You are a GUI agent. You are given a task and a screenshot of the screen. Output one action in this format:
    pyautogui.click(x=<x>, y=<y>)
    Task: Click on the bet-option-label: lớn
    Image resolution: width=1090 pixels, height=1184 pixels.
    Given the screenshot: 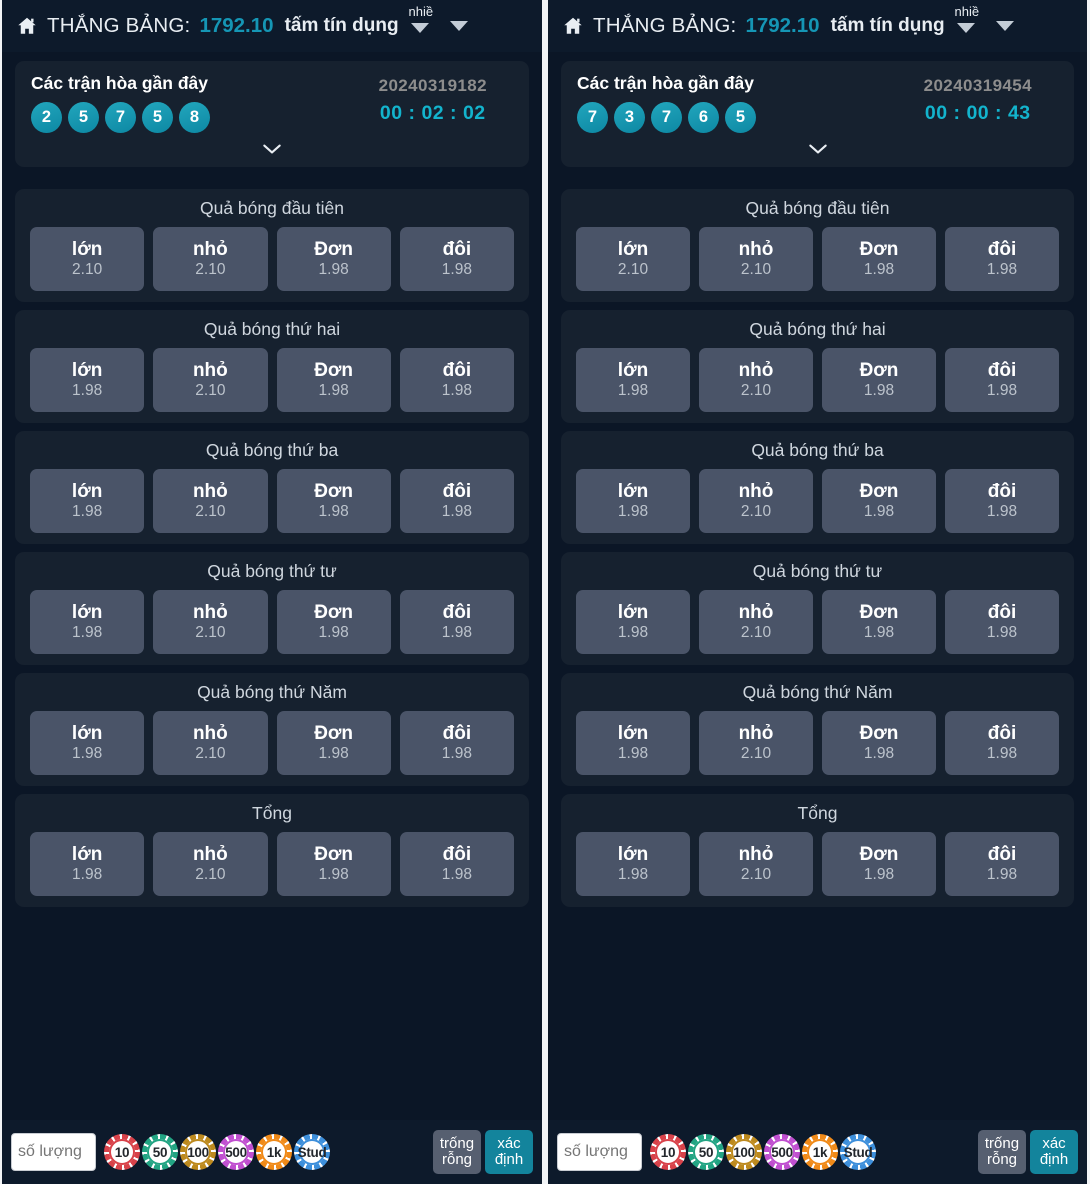 What is the action you would take?
    pyautogui.click(x=633, y=492)
    